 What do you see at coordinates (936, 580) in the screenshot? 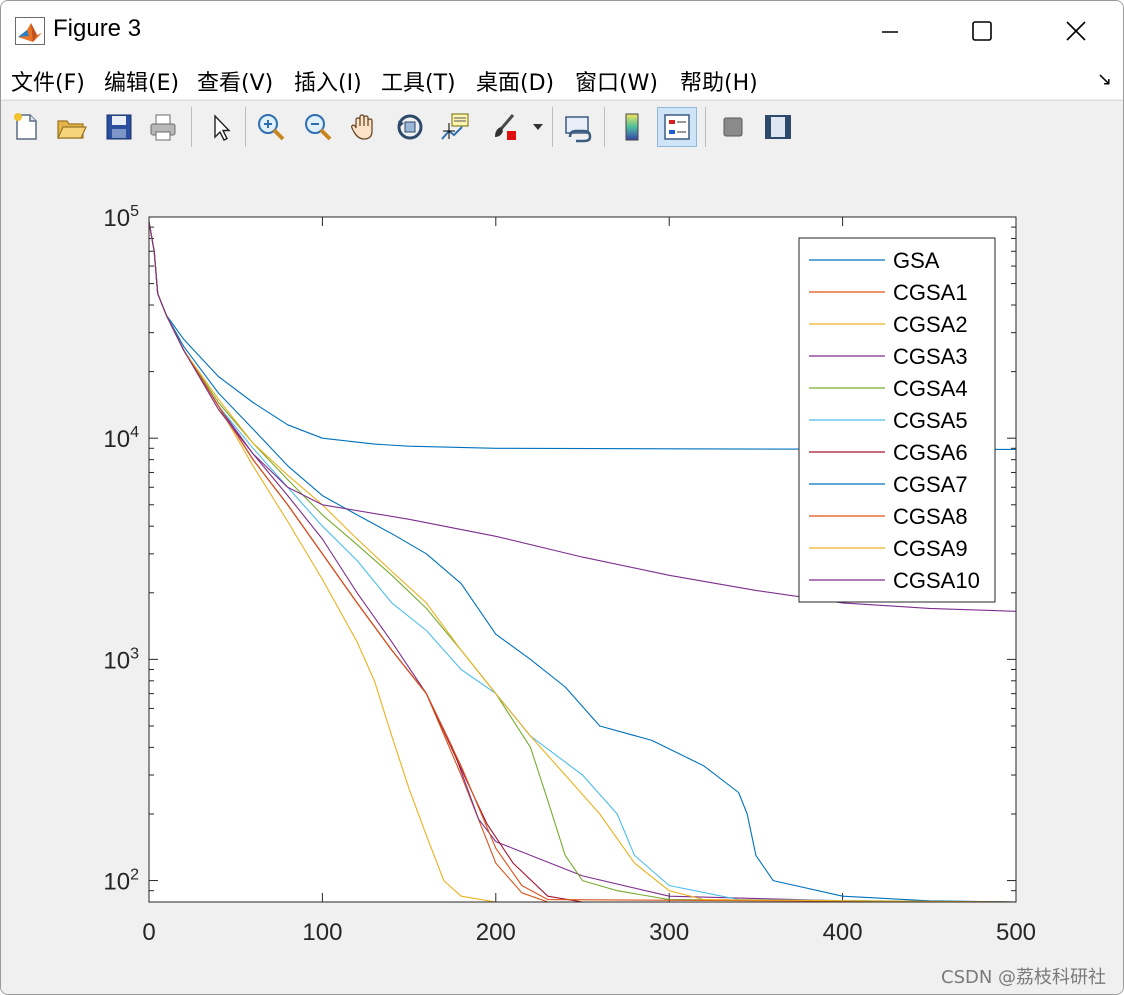
I see `legend-label: CGSA10` at bounding box center [936, 580].